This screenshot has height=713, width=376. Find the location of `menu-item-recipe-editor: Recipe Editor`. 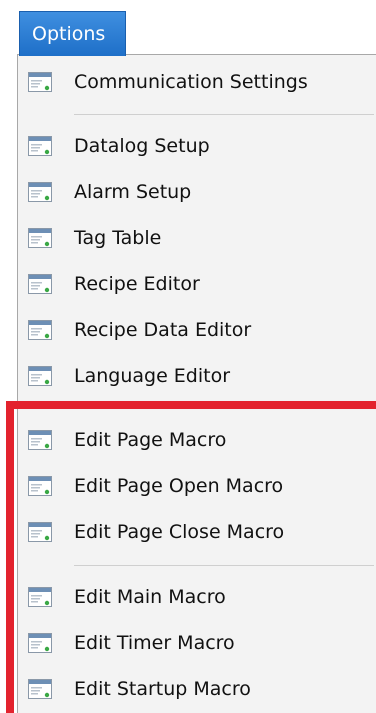

menu-item-recipe-editor: Recipe Editor is located at coordinates (197, 284).